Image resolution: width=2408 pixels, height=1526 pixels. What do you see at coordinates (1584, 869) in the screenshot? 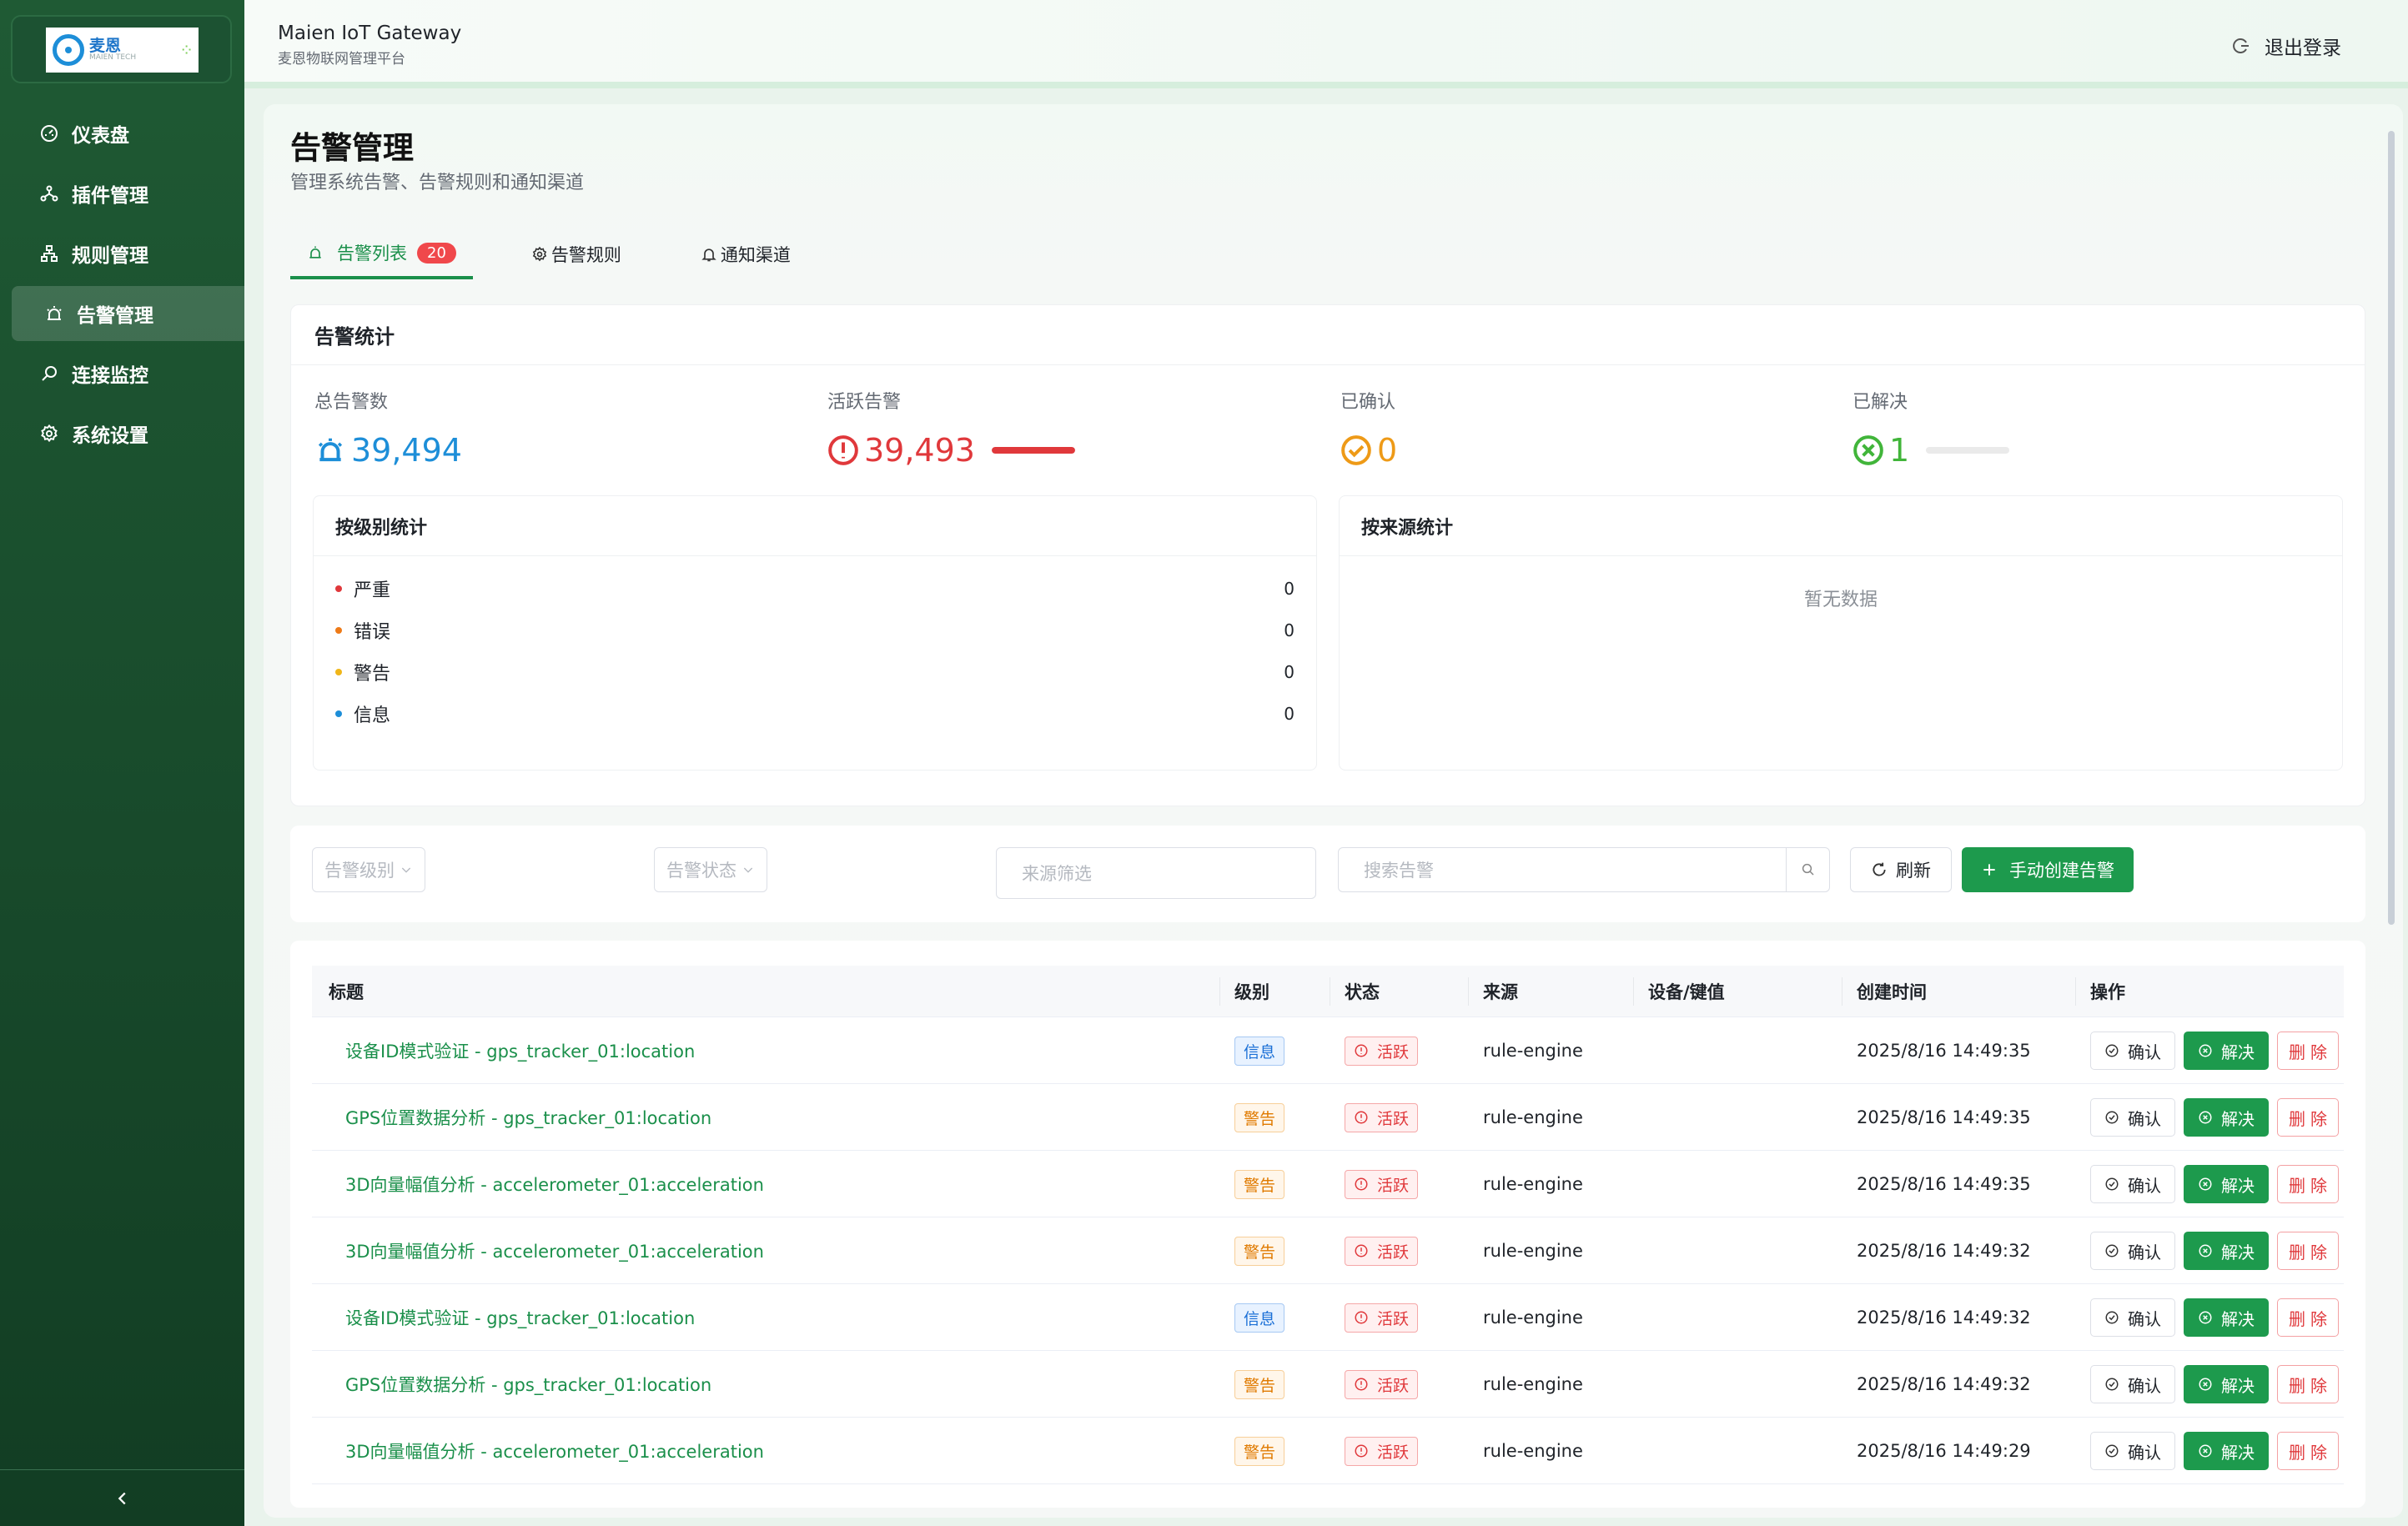
I see `search-input: 搜索告警` at bounding box center [1584, 869].